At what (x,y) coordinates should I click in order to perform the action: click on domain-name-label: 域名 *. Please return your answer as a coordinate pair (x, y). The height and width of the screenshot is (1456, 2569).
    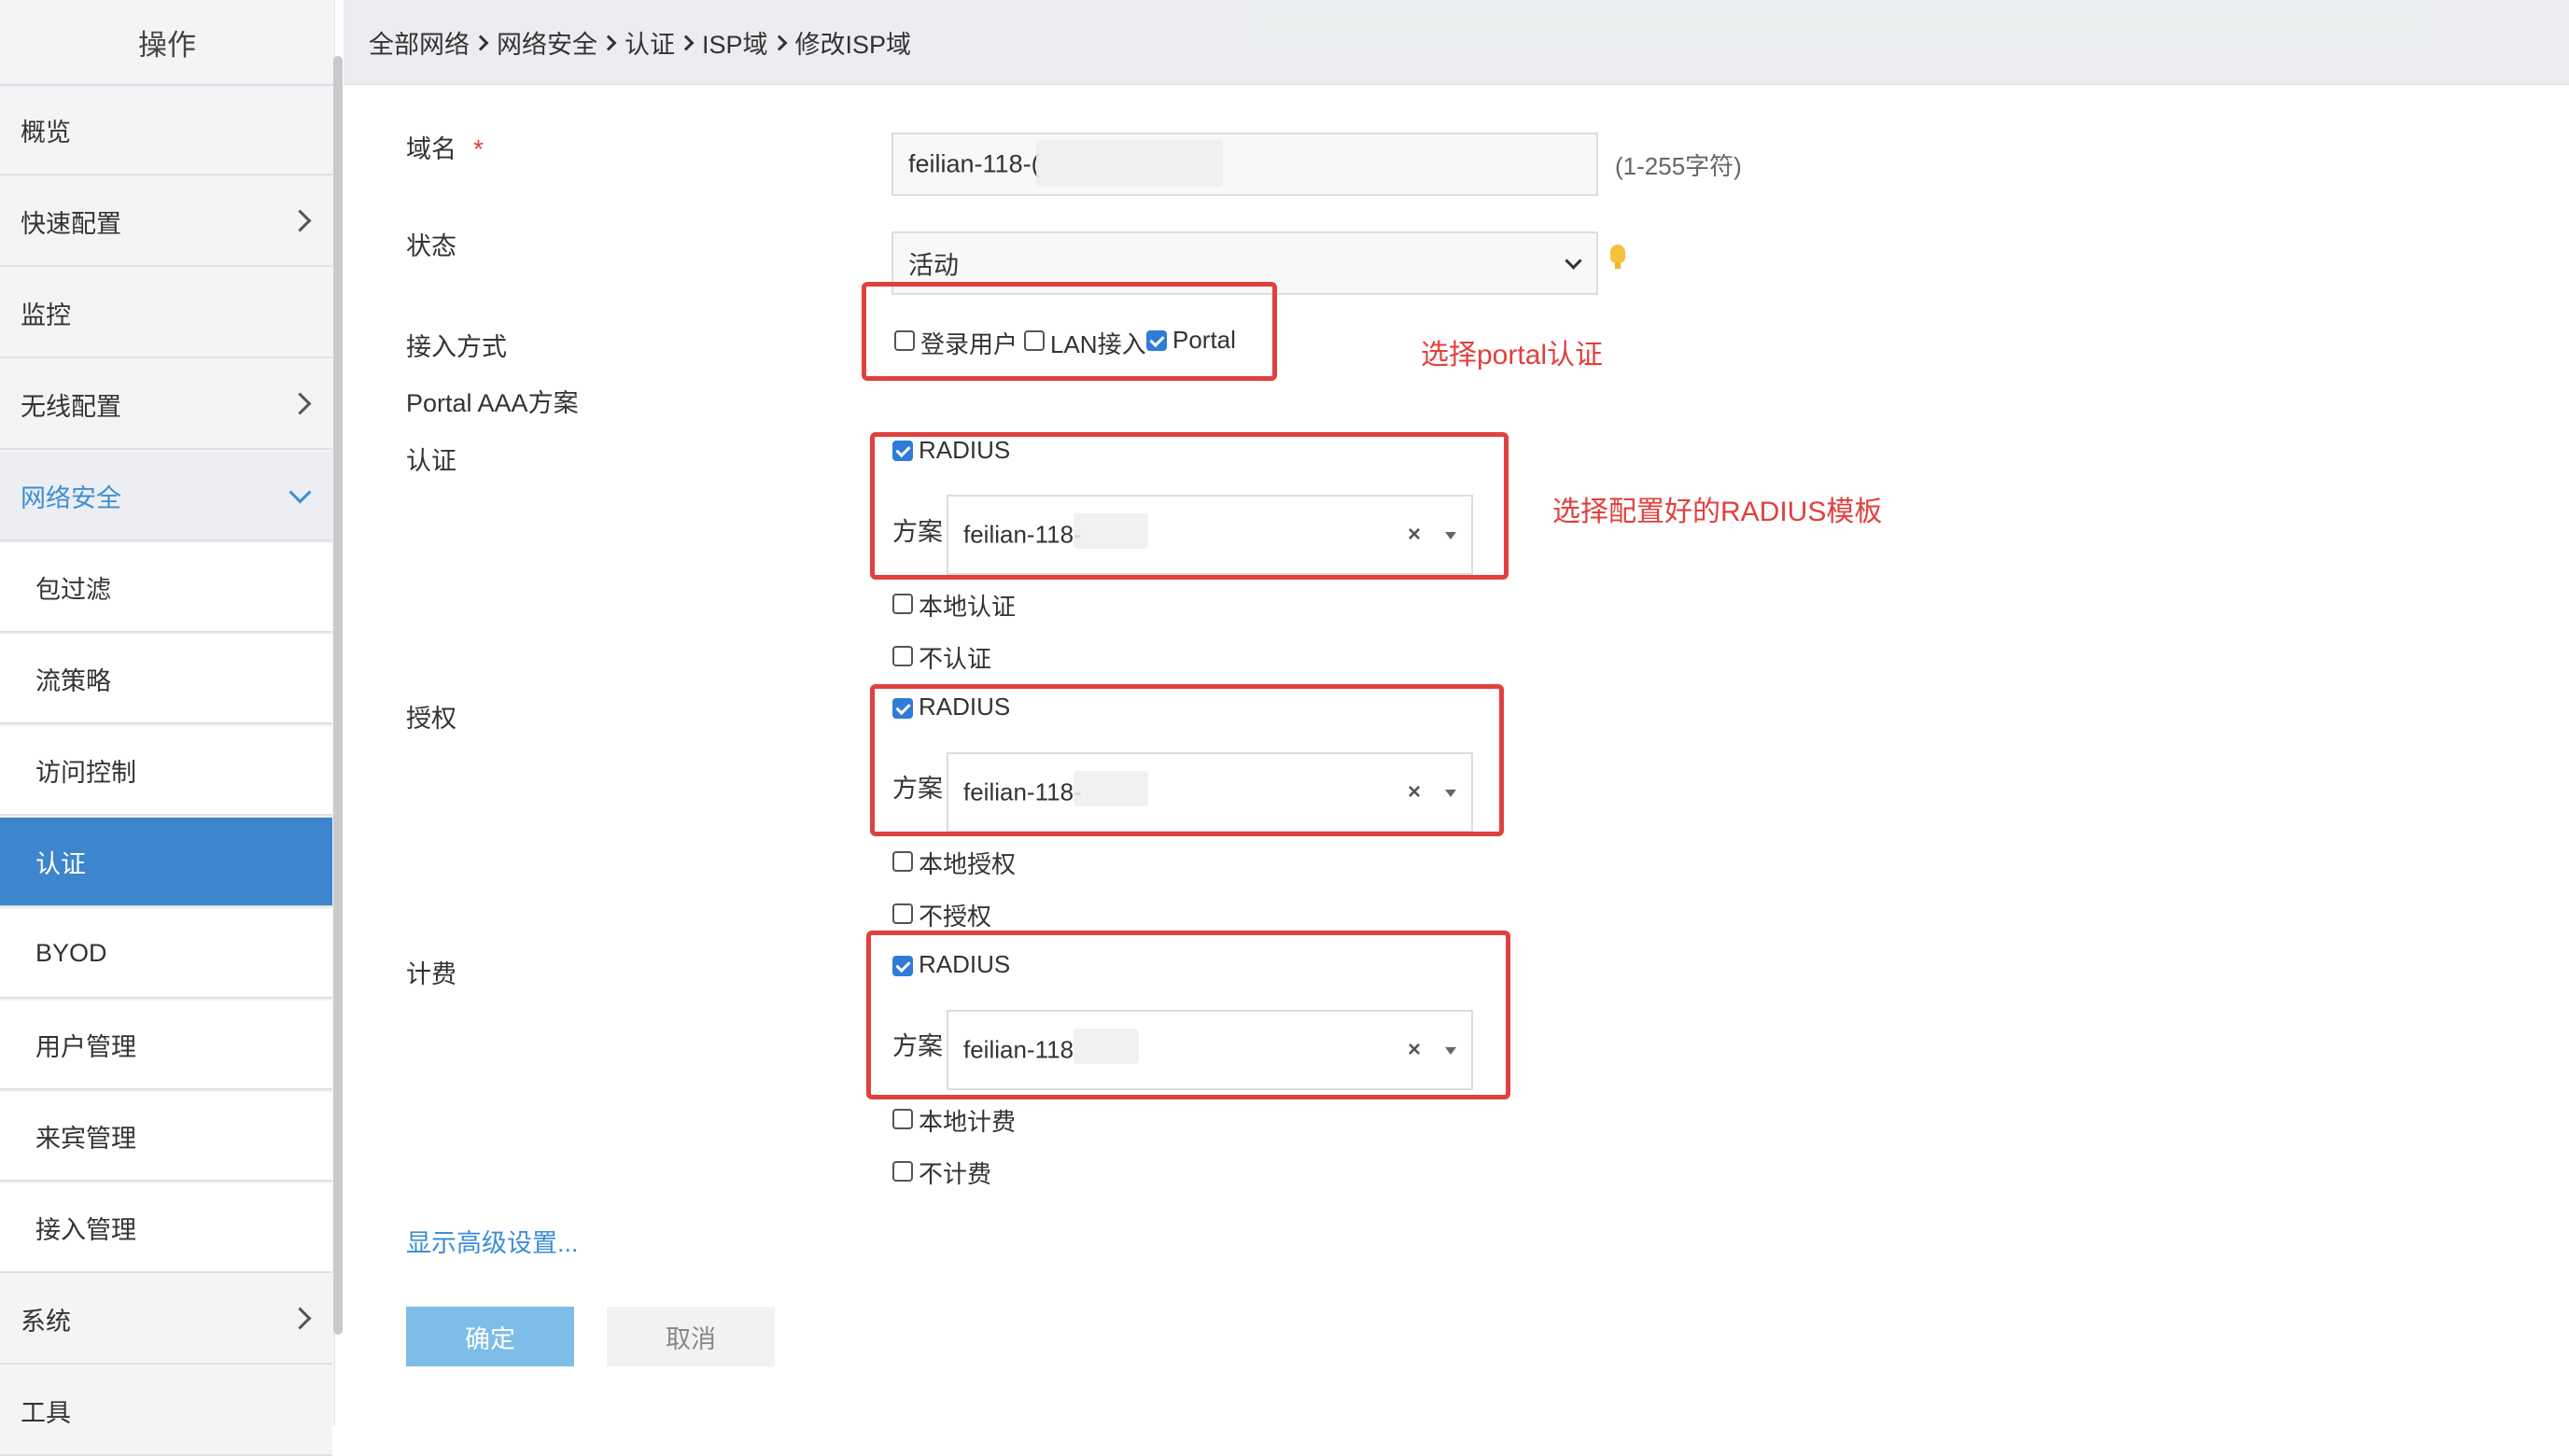
    Looking at the image, I should click on (445, 148).